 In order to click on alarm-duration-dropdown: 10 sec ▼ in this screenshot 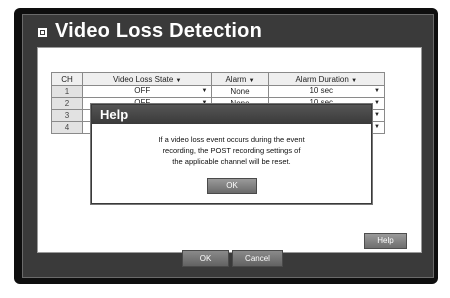, I will do `click(326, 91)`.